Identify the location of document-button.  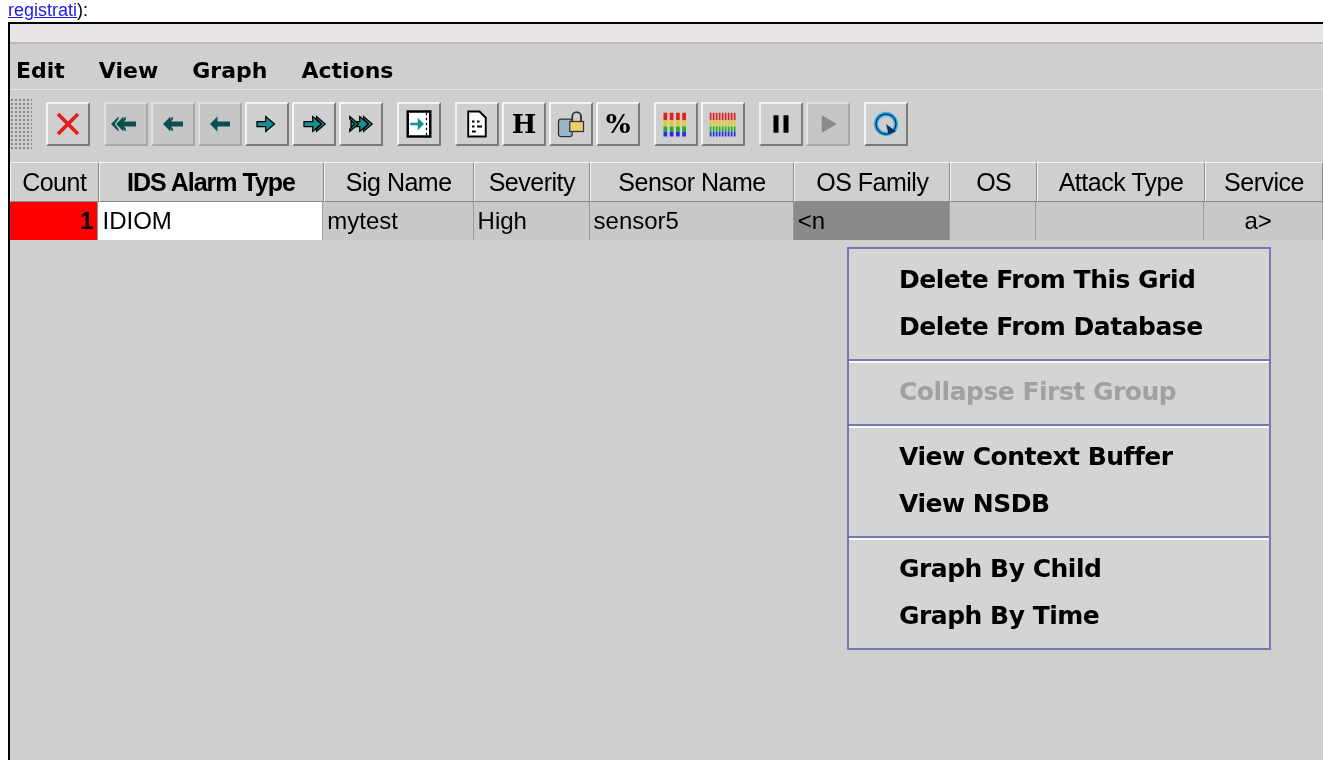
(477, 124).